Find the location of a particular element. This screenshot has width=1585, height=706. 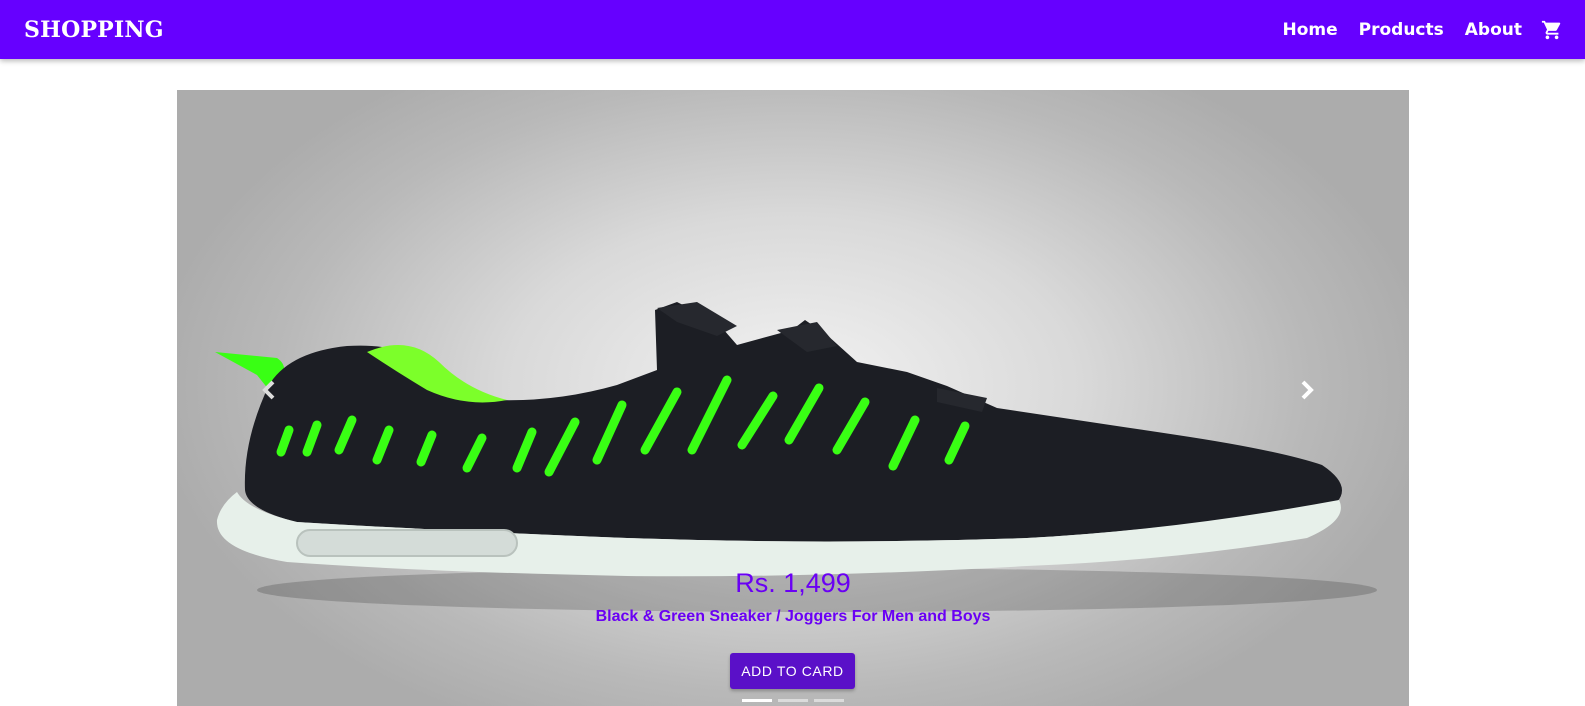

carousel-prev-button is located at coordinates (268, 390).